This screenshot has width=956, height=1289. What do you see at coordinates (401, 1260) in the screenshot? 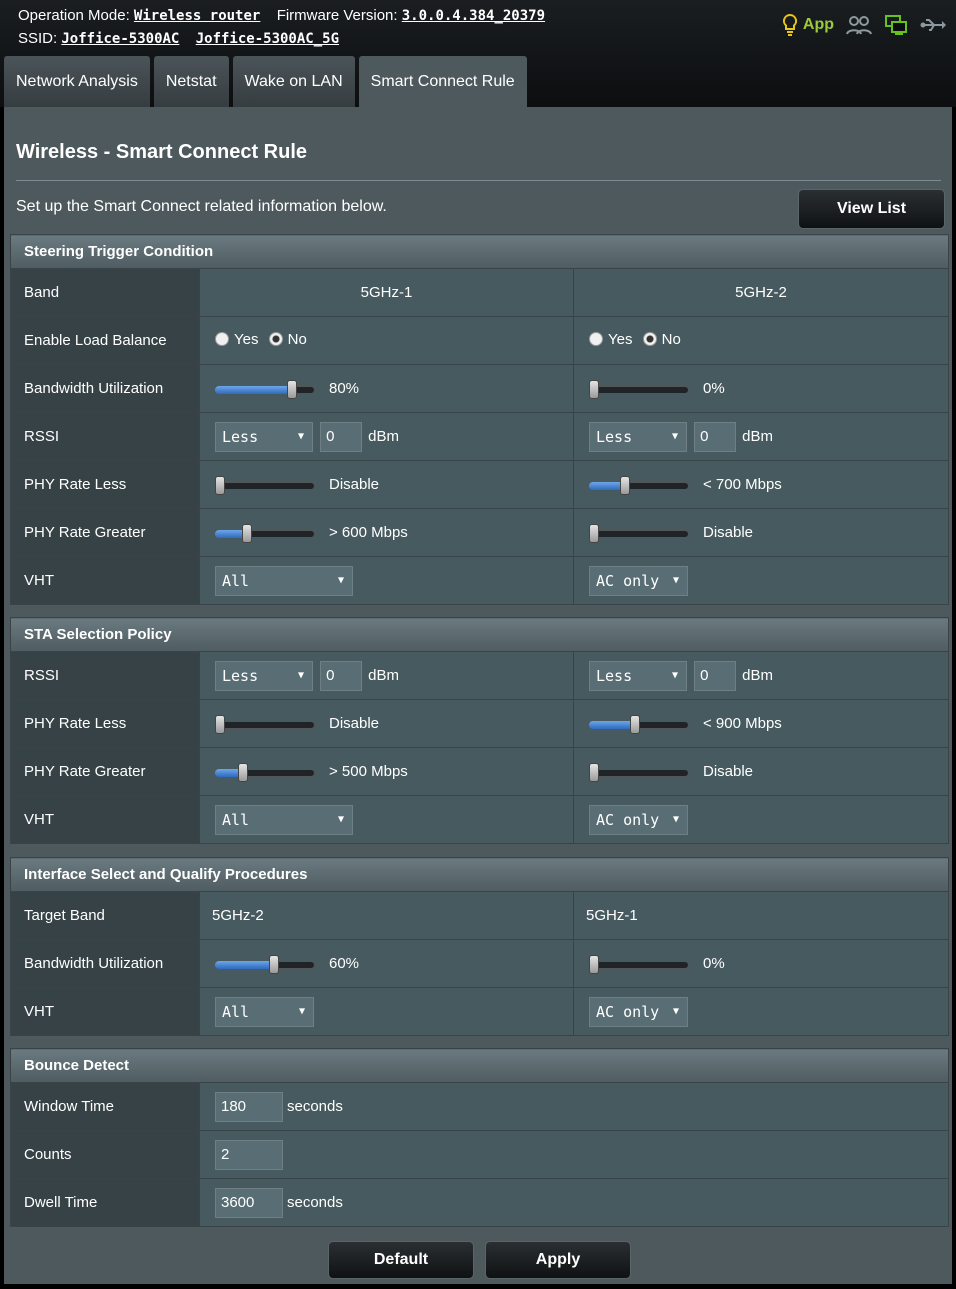
I see `default-button: Default` at bounding box center [401, 1260].